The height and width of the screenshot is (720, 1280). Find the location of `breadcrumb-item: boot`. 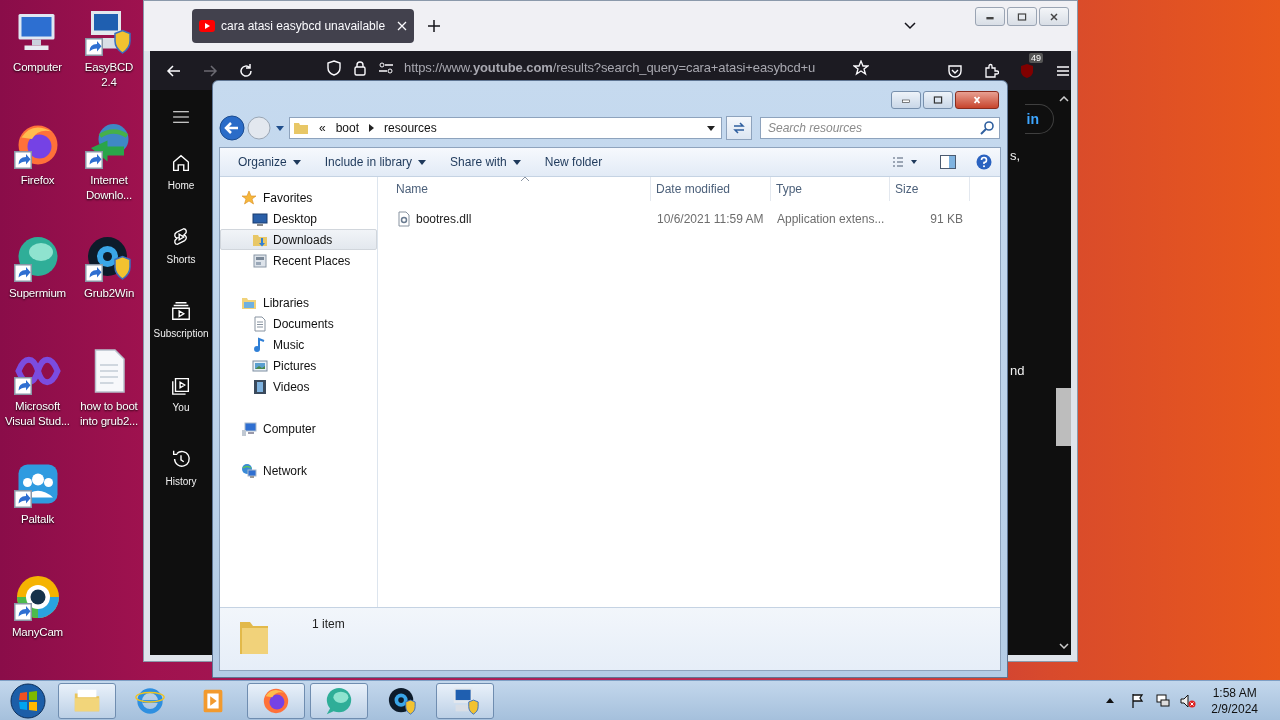

breadcrumb-item: boot is located at coordinates (347, 128).